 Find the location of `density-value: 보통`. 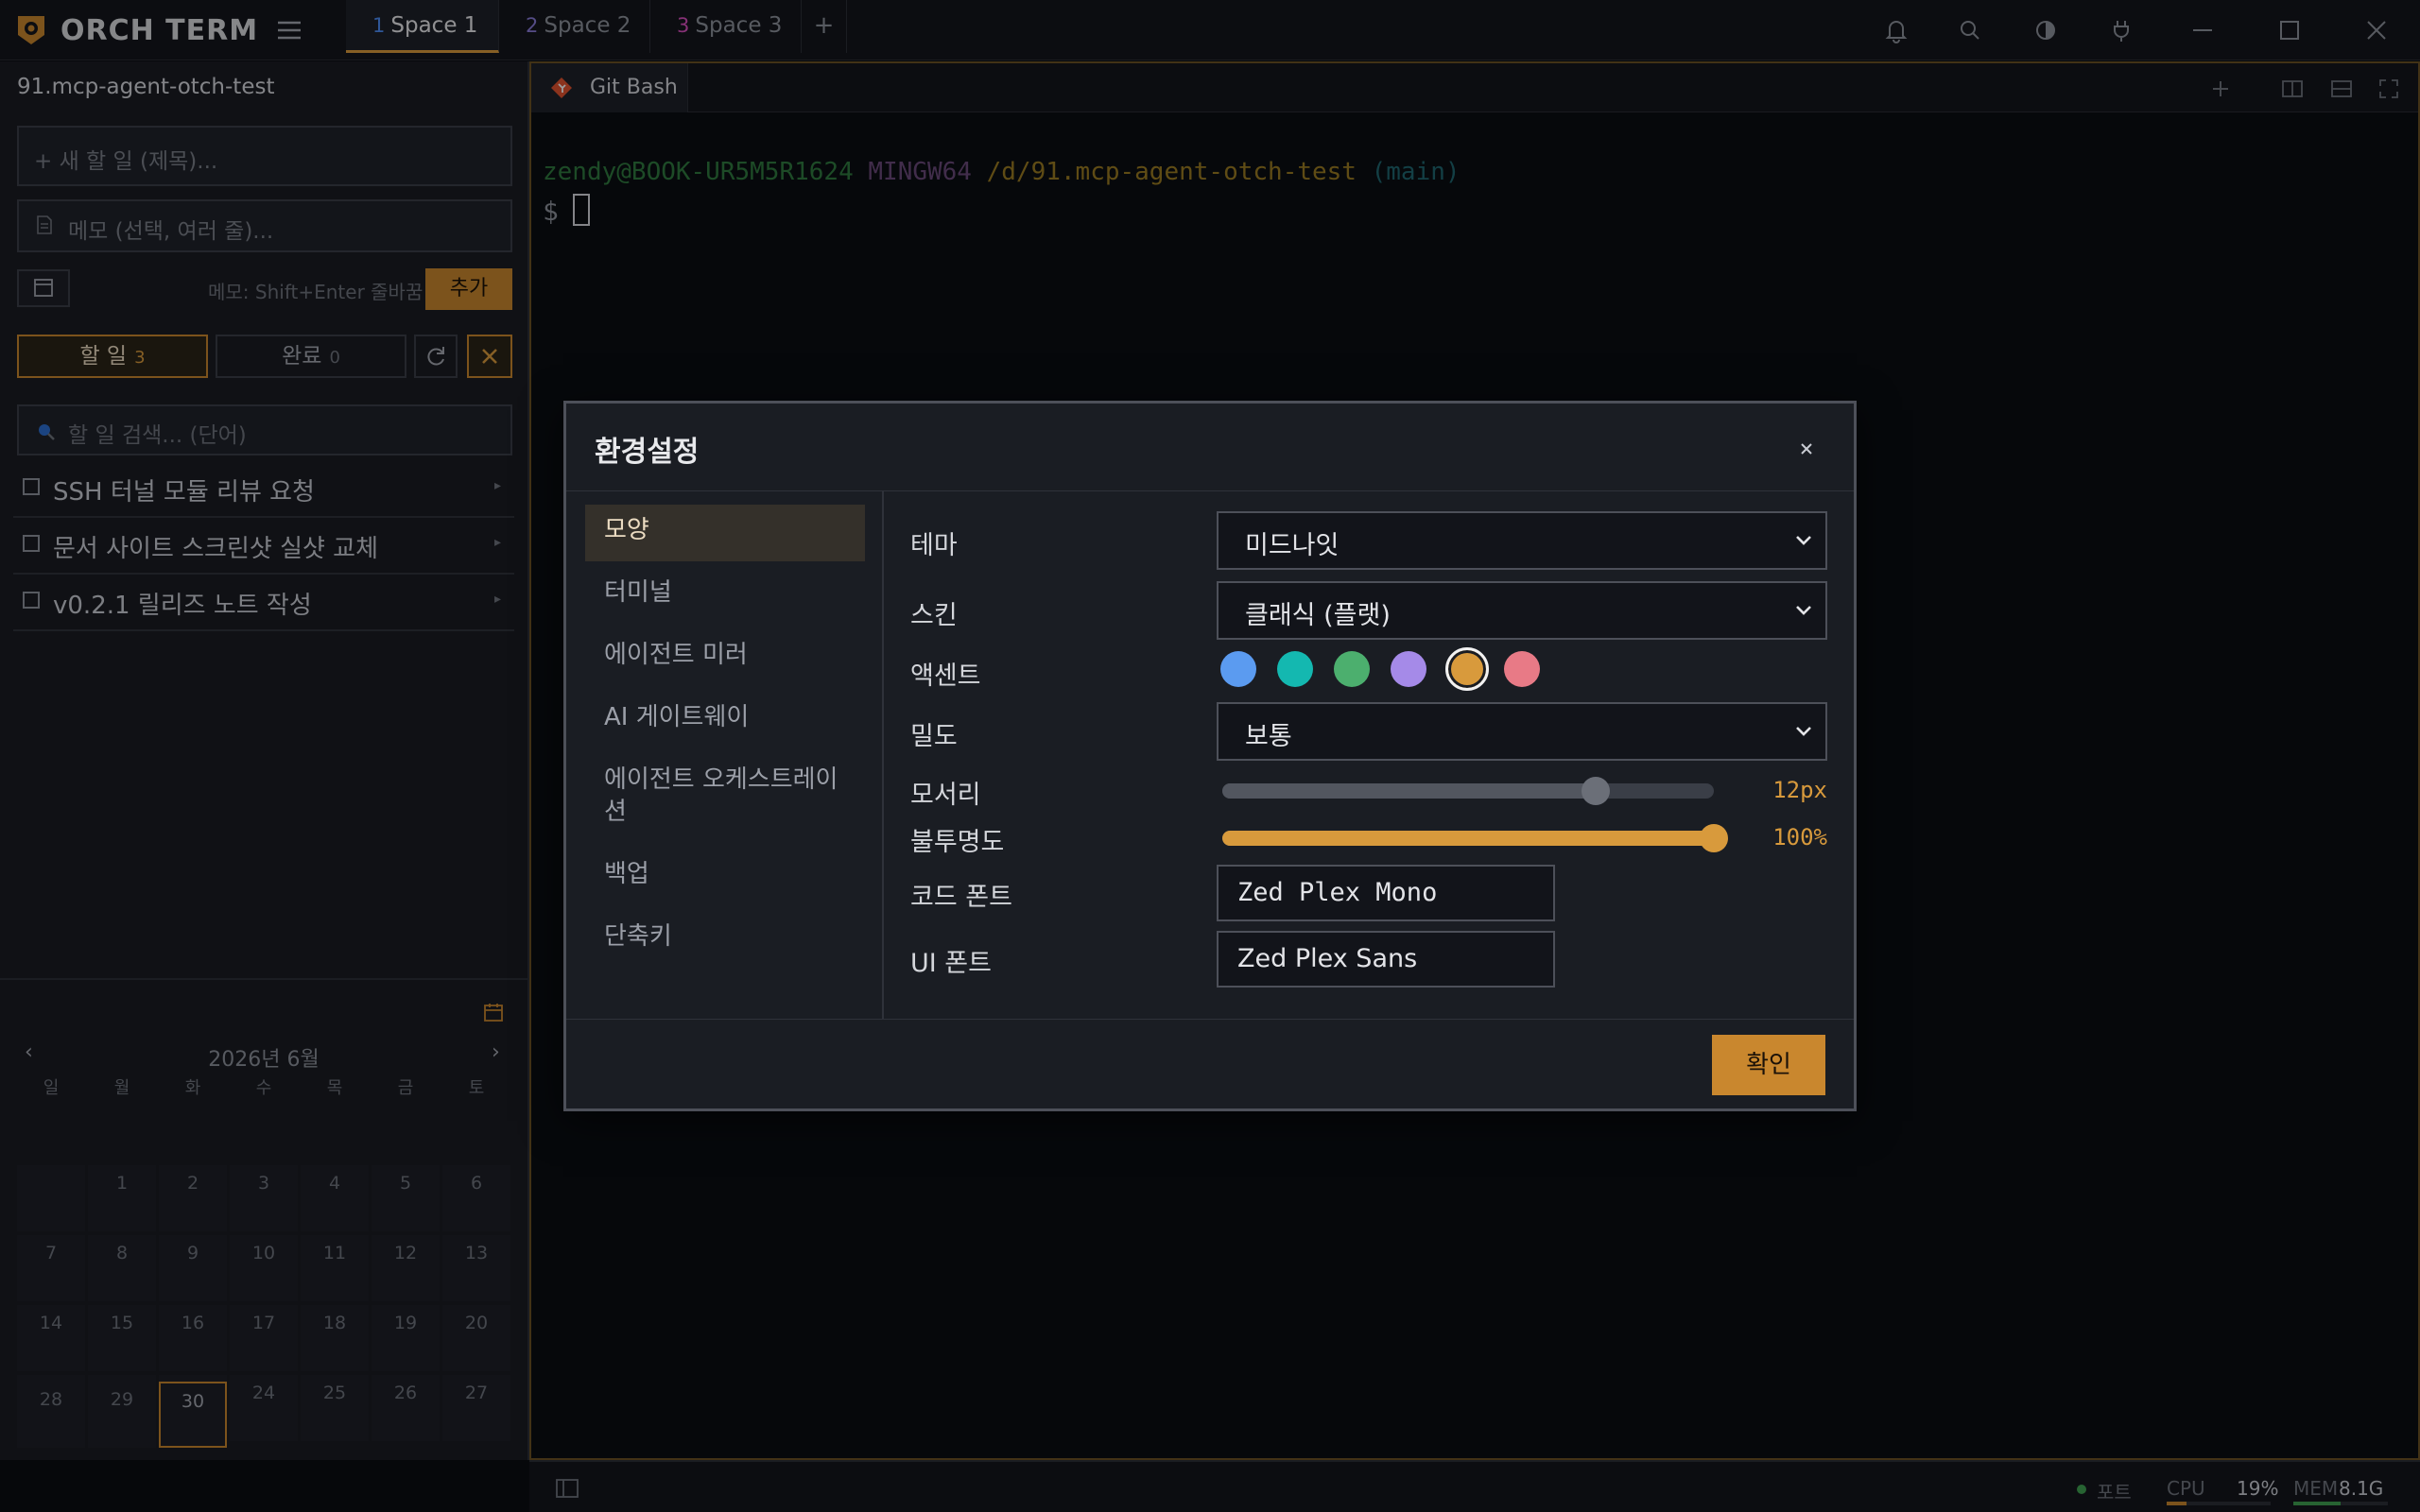

density-value: 보통 is located at coordinates (1268, 736).